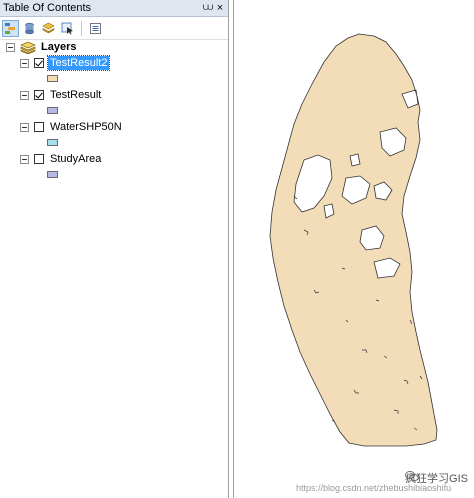 The image size is (474, 498). I want to click on studyarea-label: StudyArea, so click(75, 159).